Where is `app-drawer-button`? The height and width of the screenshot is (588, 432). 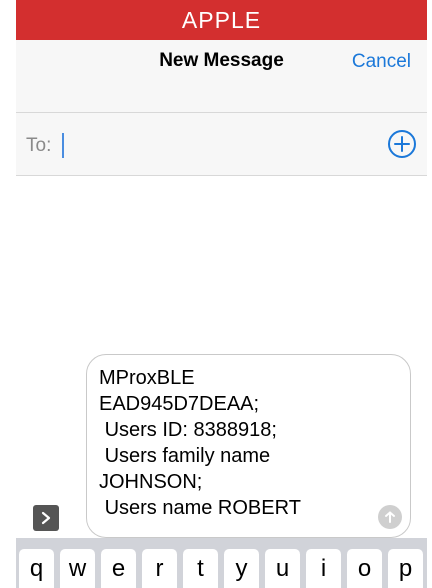 app-drawer-button is located at coordinates (46, 518).